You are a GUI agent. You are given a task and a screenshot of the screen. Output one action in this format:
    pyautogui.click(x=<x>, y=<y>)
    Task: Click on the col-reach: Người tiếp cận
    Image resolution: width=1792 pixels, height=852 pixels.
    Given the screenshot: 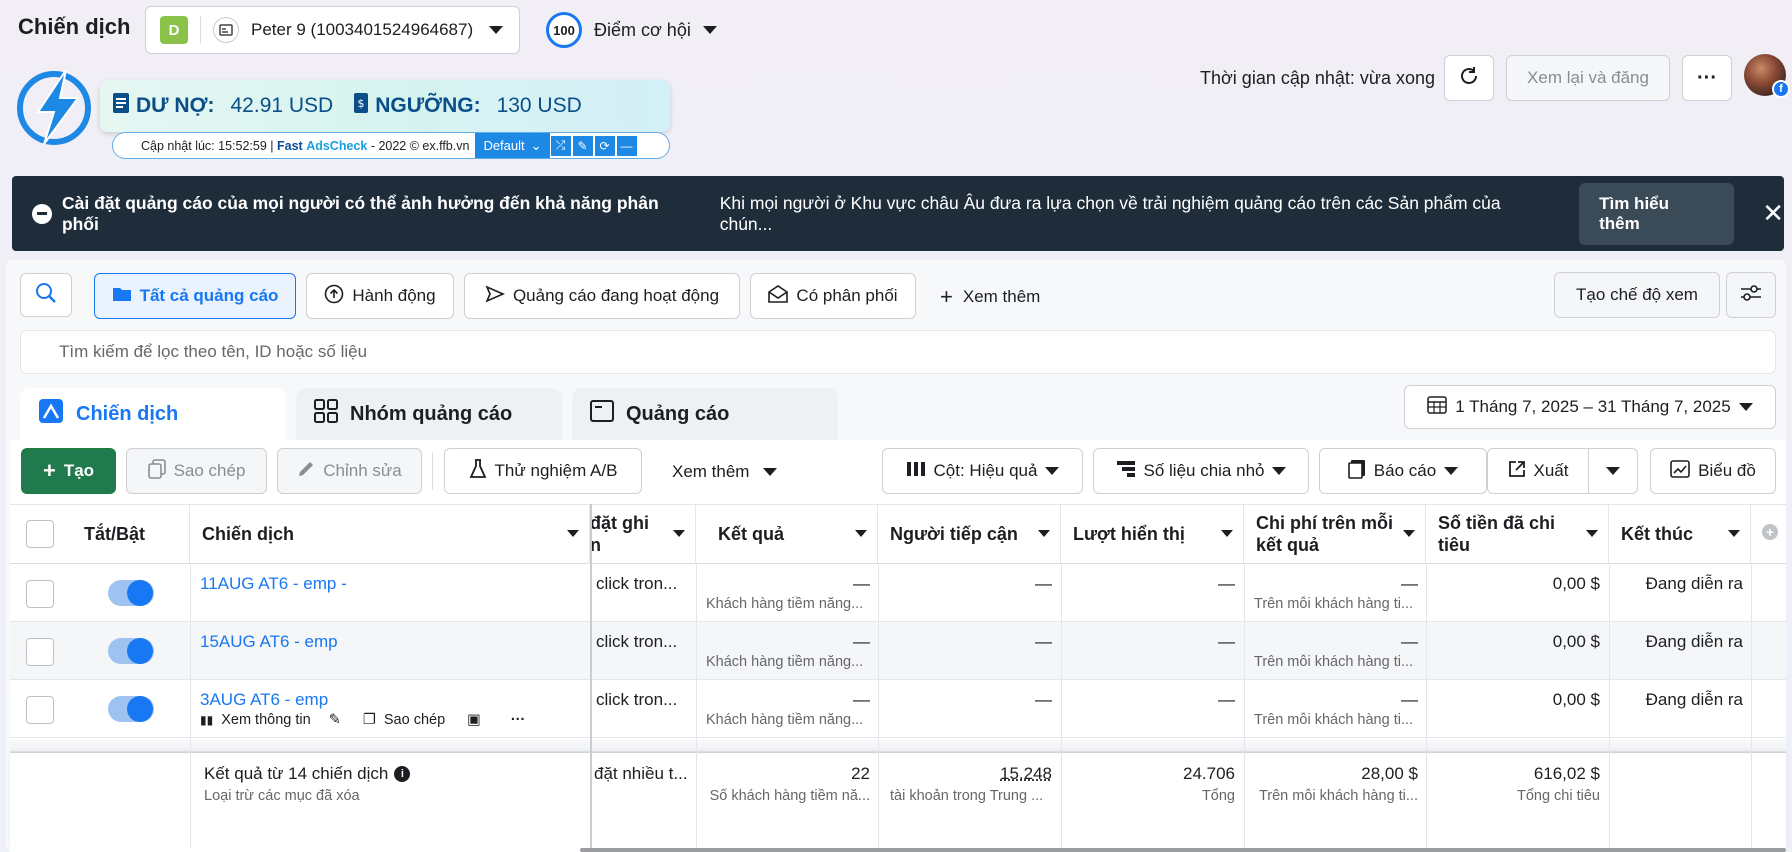 What is the action you would take?
    pyautogui.click(x=969, y=534)
    